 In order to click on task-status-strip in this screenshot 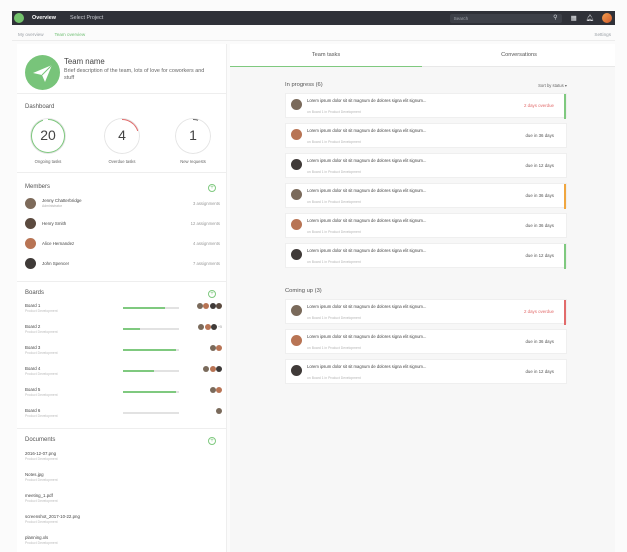, I will do `click(565, 256)`.